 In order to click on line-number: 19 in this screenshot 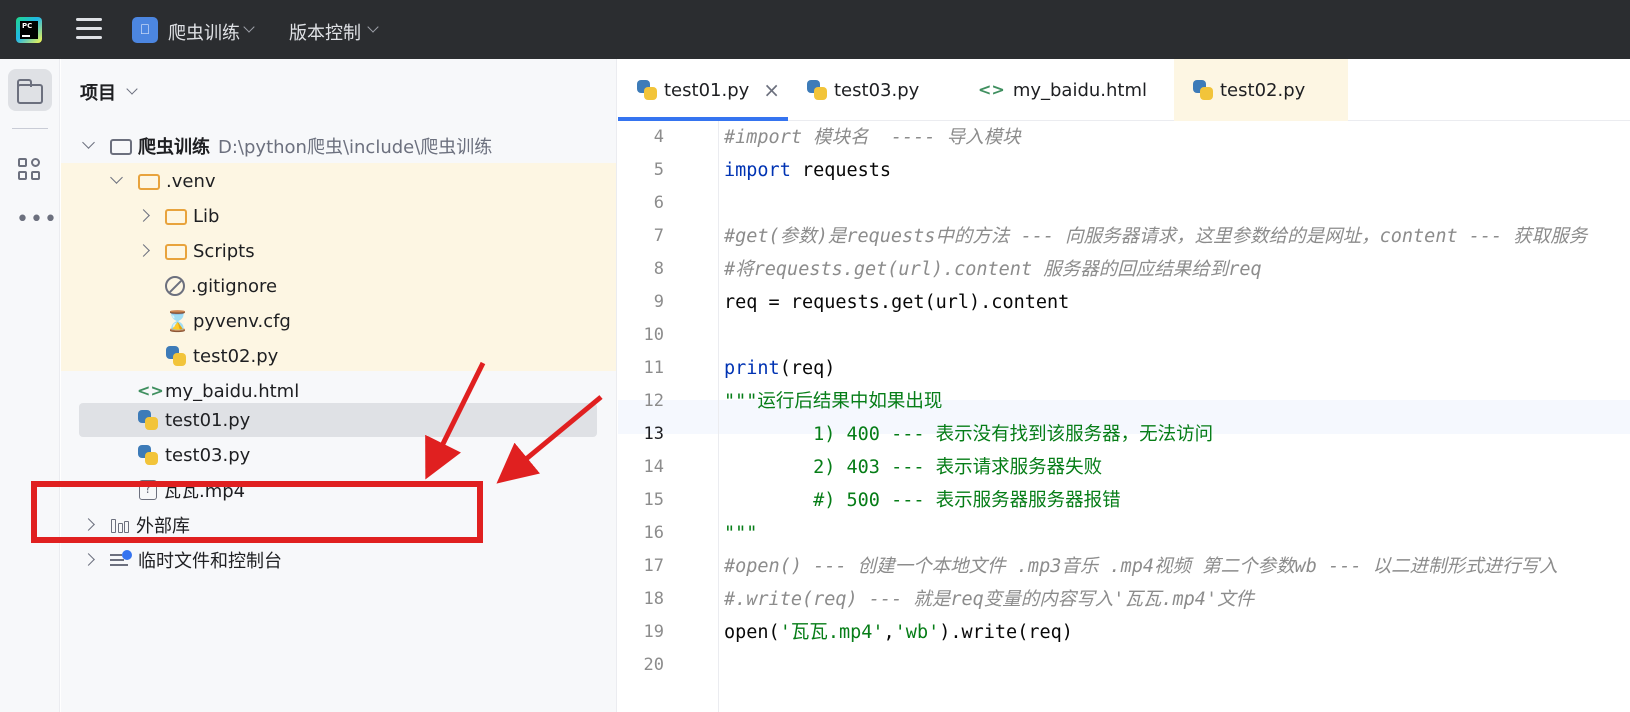, I will do `click(653, 632)`.